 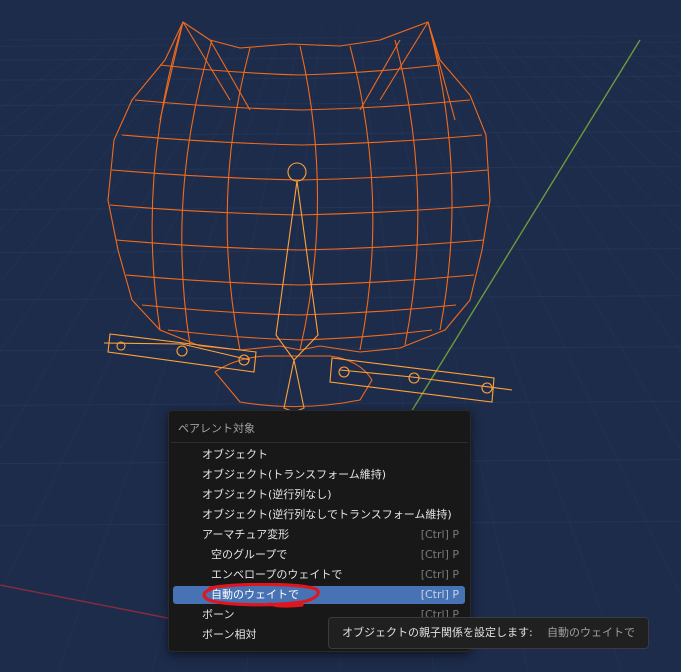 What do you see at coordinates (319, 555) in the screenshot?
I see `menu-item-with-empty-groups: 空のグループで [Ctrl] P` at bounding box center [319, 555].